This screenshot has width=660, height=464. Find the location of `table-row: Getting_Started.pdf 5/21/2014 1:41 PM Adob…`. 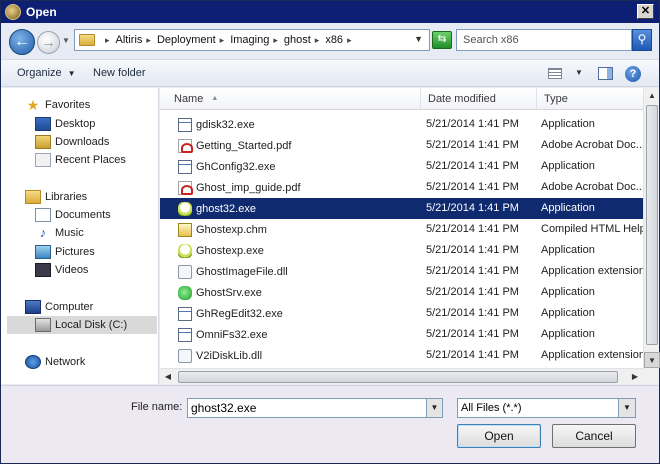

table-row: Getting_Started.pdf 5/21/2014 1:41 PM Adob… is located at coordinates (401, 145).